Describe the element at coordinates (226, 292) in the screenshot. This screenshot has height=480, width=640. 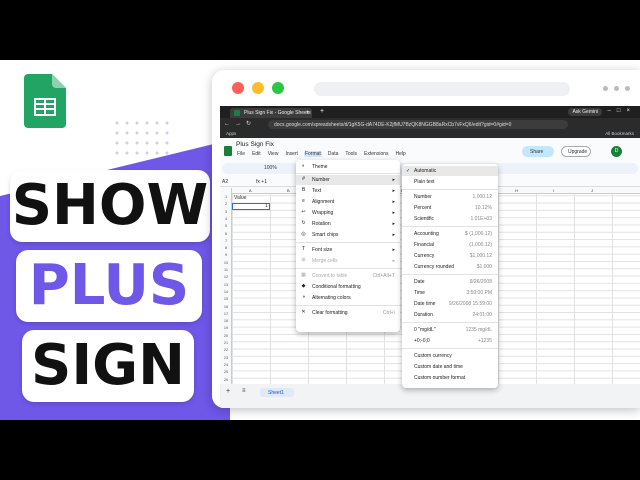
I see `row-number: 14` at that location.